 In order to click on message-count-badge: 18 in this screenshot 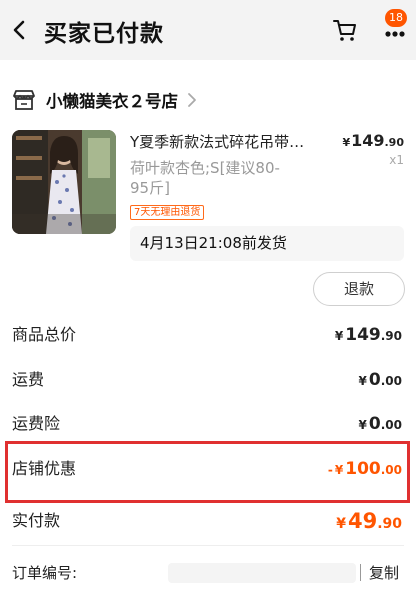, I will do `click(396, 18)`.